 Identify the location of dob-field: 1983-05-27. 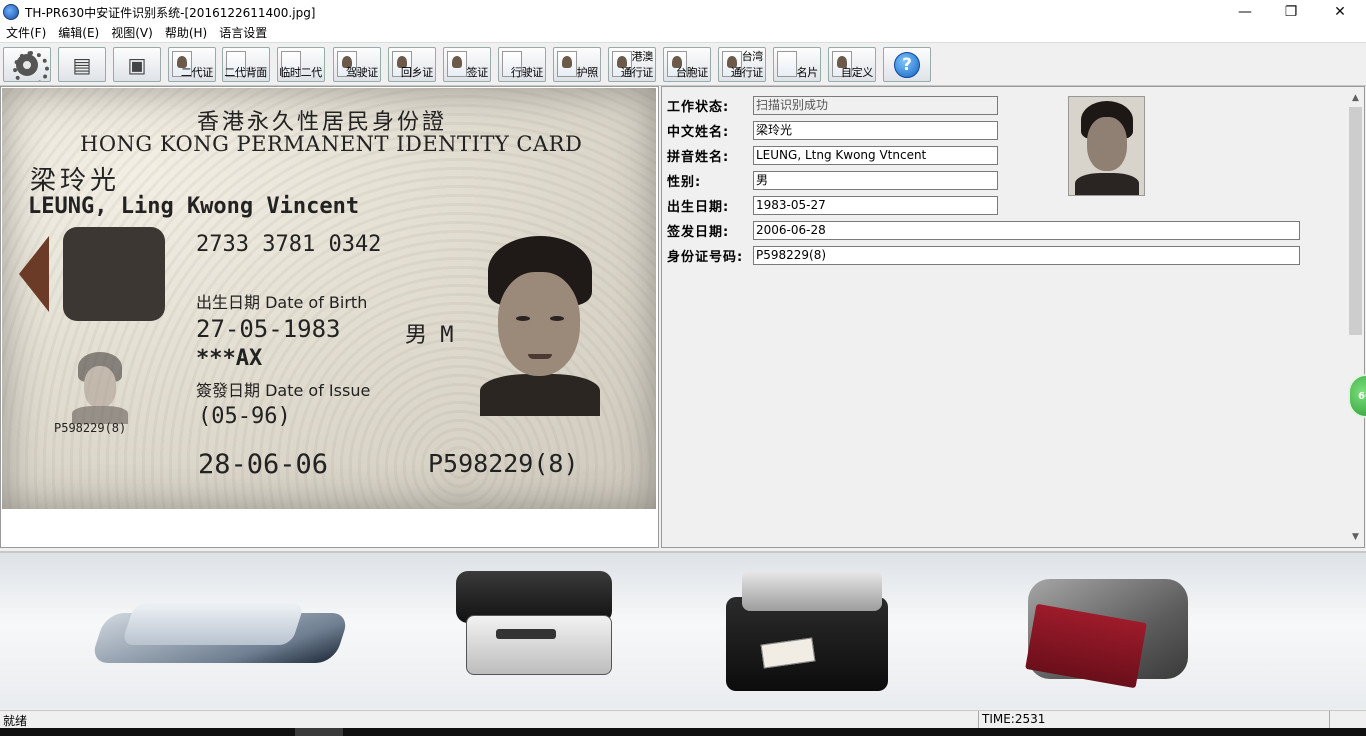
(875, 205).